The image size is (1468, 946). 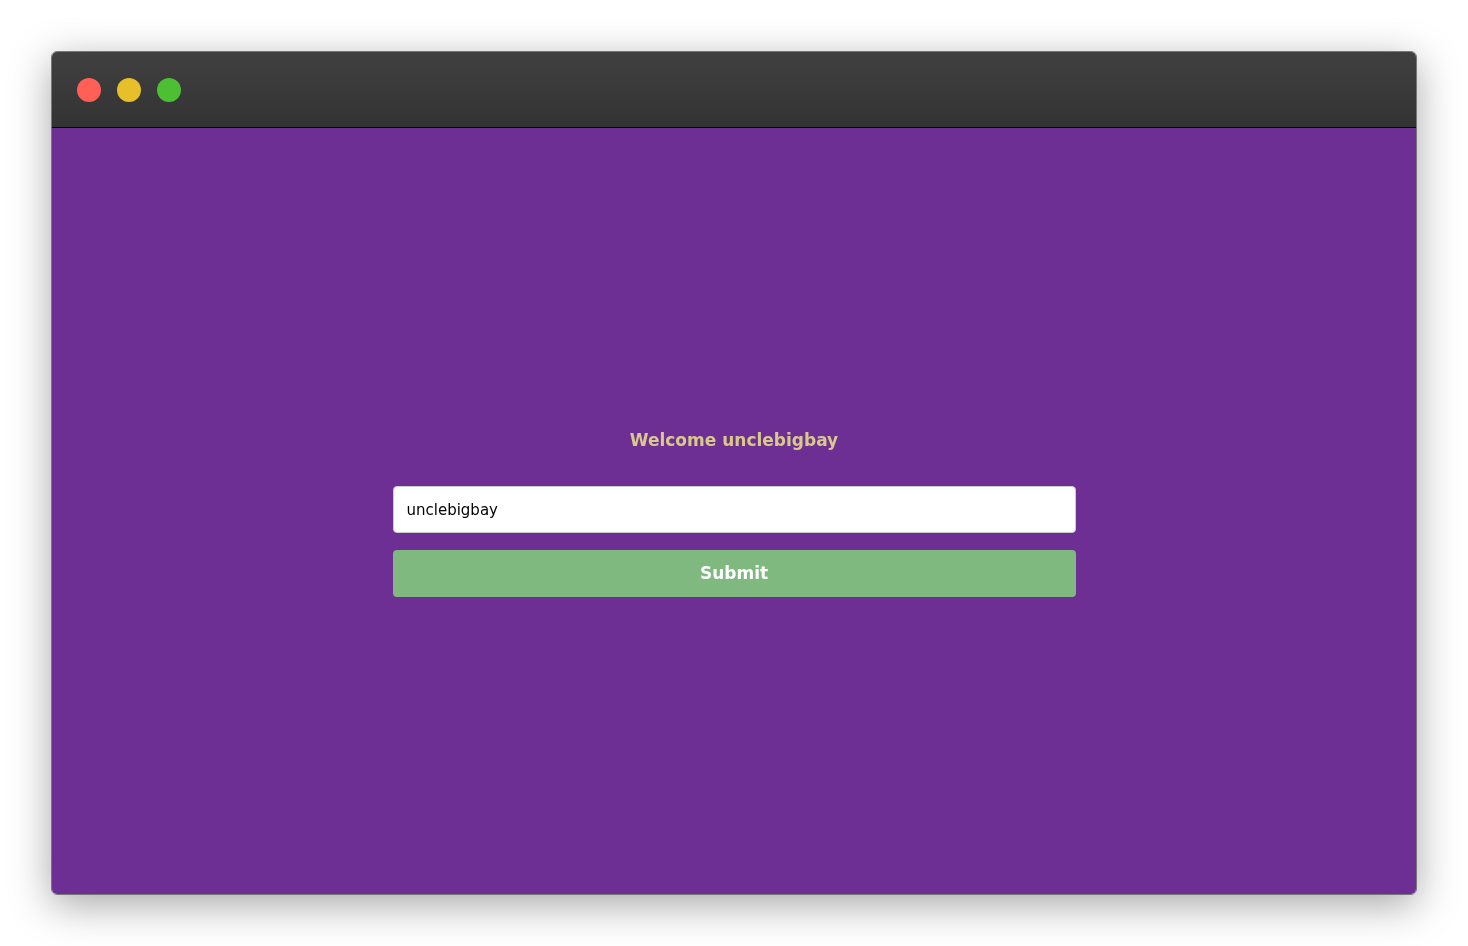 What do you see at coordinates (734, 440) in the screenshot?
I see `welcome-heading: Welcome unclebigbay` at bounding box center [734, 440].